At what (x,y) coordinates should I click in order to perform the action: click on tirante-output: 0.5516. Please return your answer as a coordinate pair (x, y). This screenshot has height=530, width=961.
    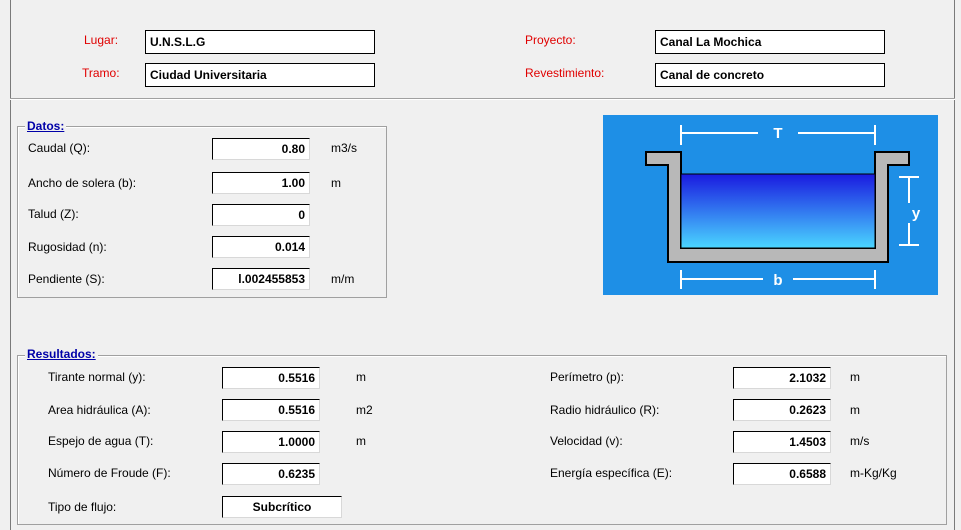
    Looking at the image, I should click on (271, 378).